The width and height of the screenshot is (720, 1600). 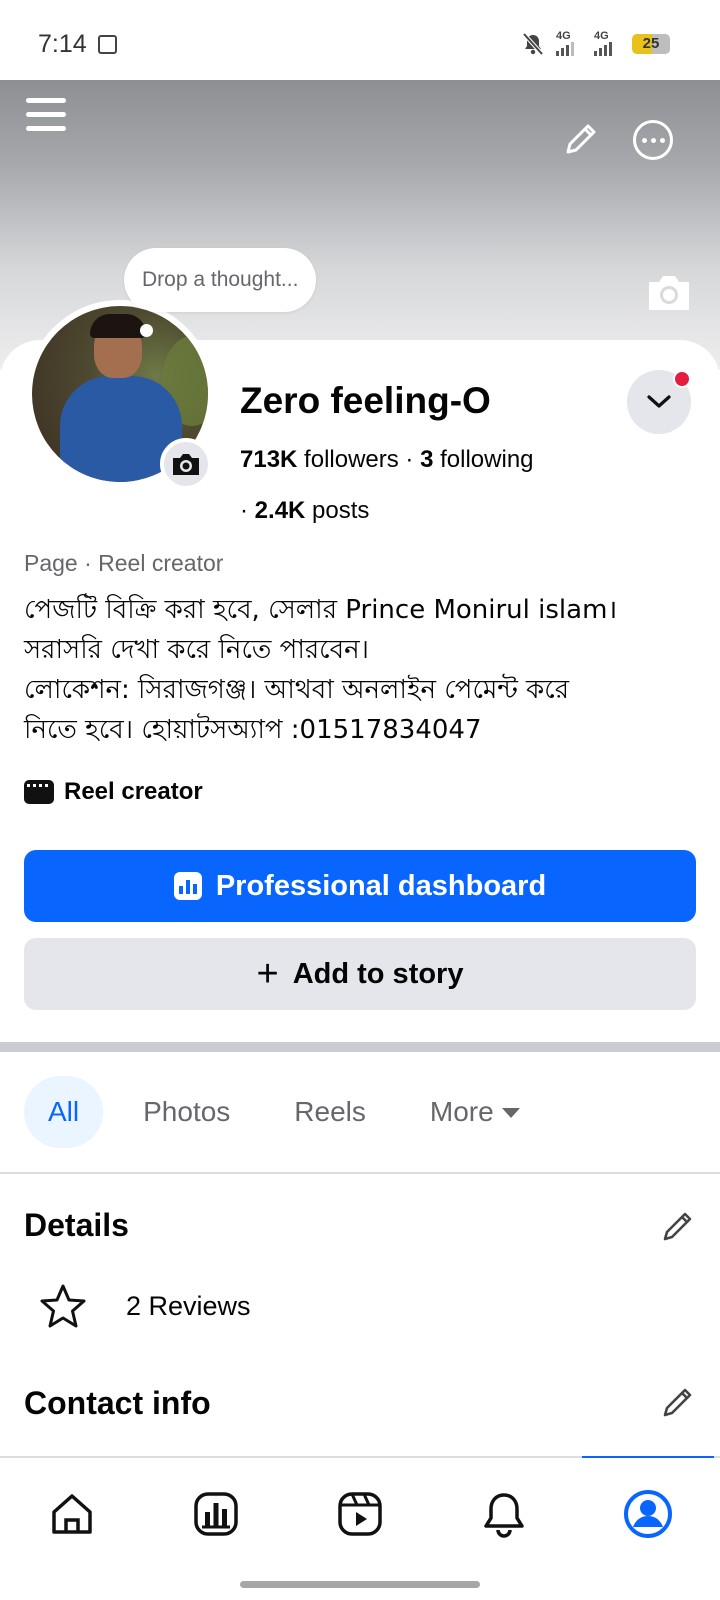 What do you see at coordinates (475, 1112) in the screenshot?
I see `tab-more: More` at bounding box center [475, 1112].